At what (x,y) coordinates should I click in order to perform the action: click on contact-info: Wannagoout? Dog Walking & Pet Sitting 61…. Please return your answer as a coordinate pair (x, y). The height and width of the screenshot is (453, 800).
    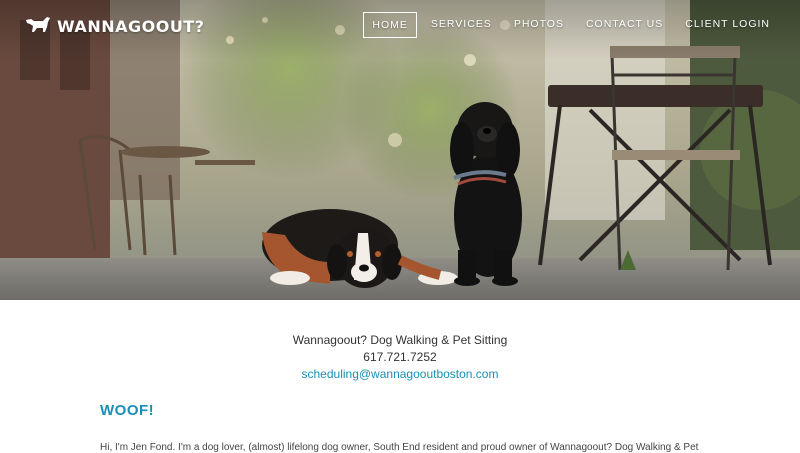
    Looking at the image, I should click on (400, 357).